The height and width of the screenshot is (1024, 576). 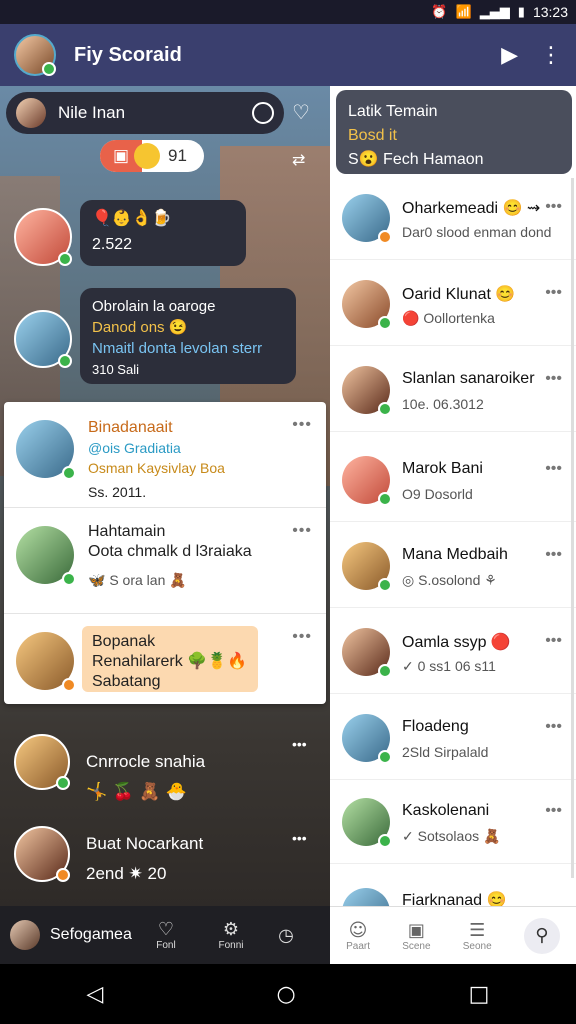 I want to click on message-preview: Renahilarerk 🌳🍍🔥, so click(x=169, y=661).